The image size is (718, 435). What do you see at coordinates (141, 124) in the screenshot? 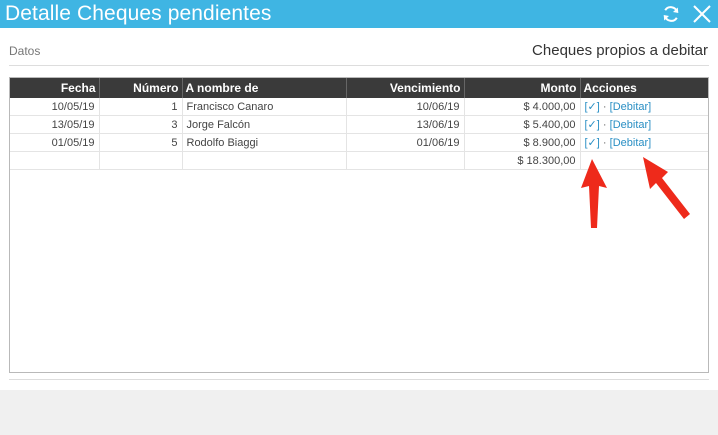
I see `cell-numero-link: 3` at bounding box center [141, 124].